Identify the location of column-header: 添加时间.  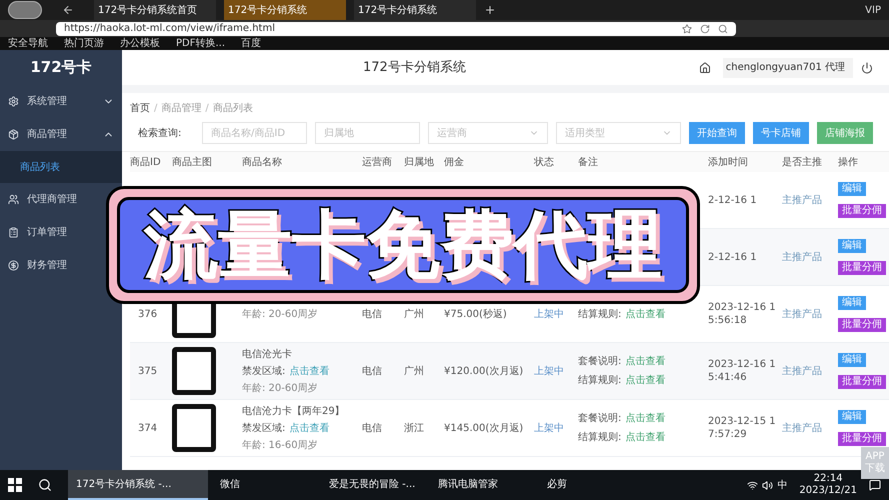
(728, 163).